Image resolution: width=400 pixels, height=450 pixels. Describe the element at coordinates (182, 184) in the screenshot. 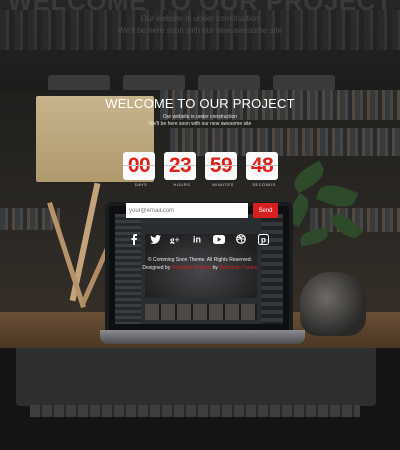

I see `countdown-hours-label: HOURS` at that location.